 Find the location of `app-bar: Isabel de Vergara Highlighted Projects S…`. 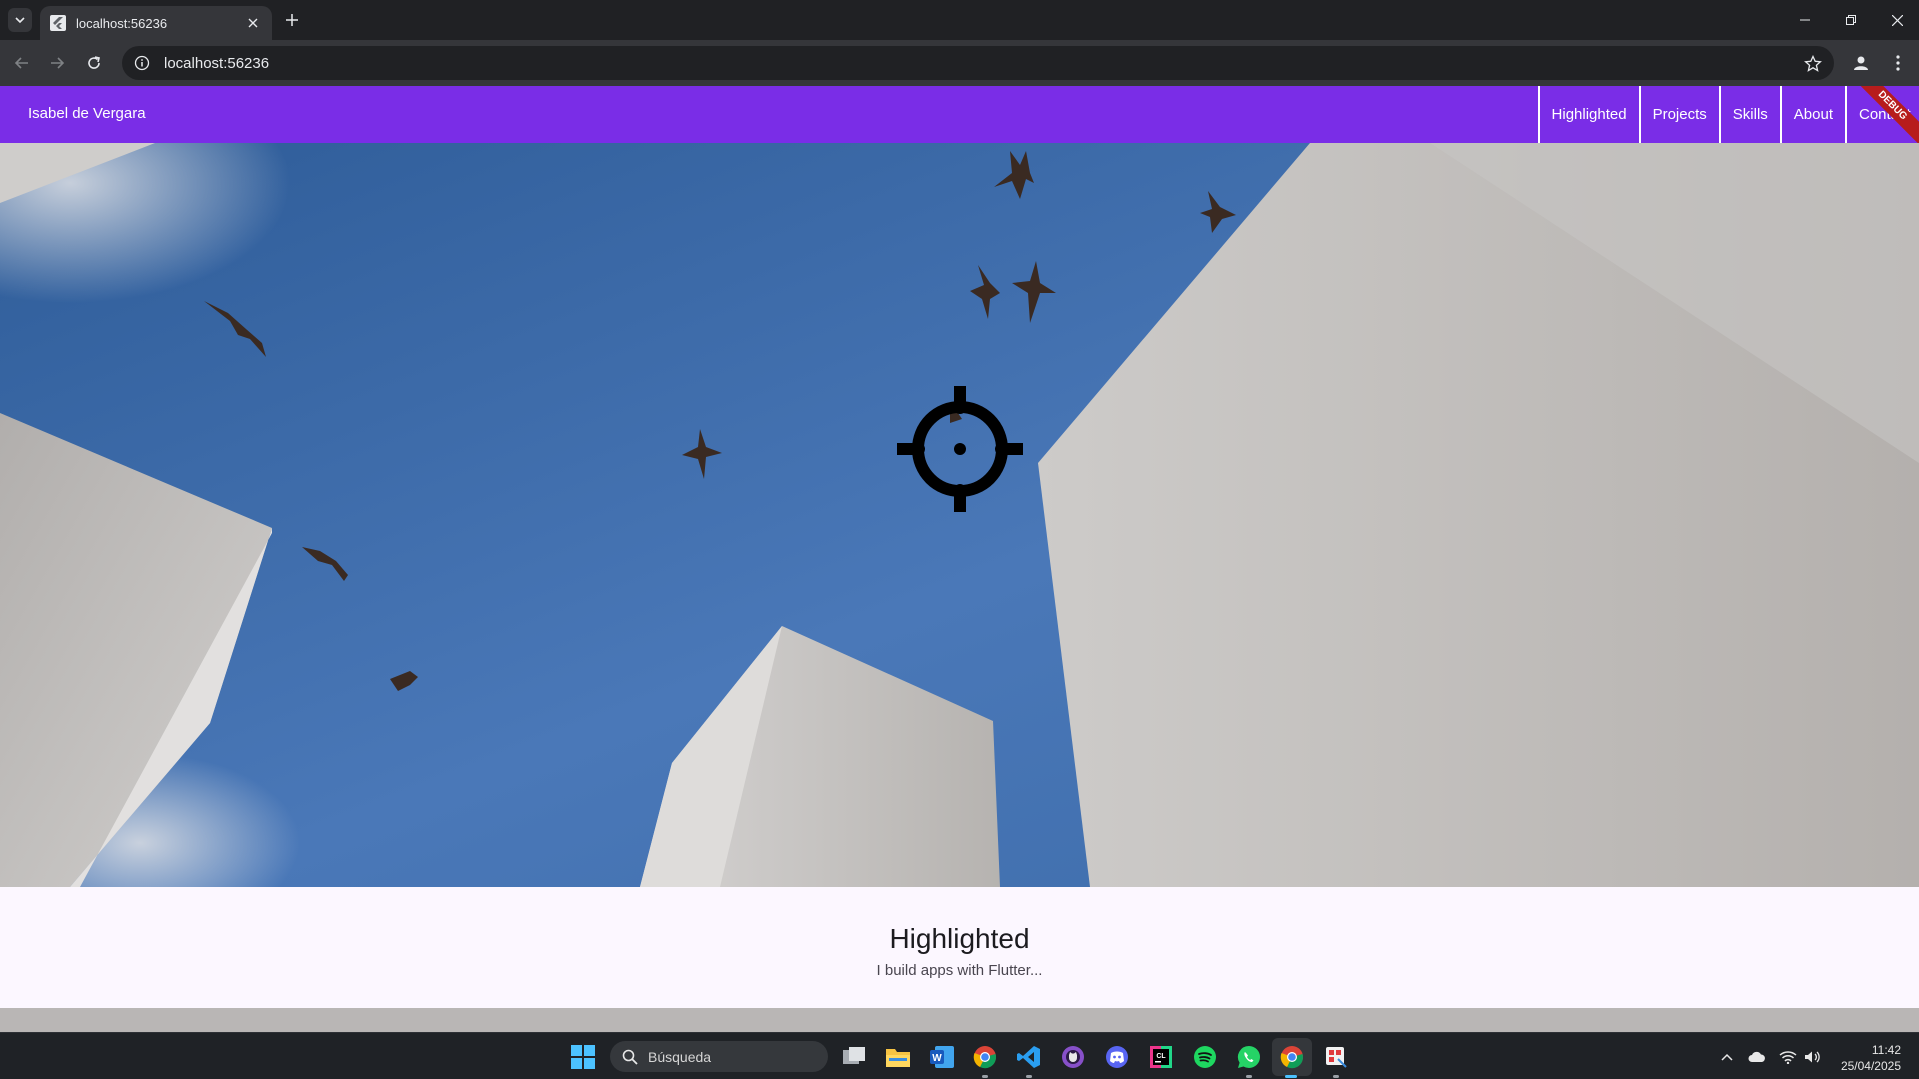

app-bar: Isabel de Vergara Highlighted Projects S… is located at coordinates (959, 118).